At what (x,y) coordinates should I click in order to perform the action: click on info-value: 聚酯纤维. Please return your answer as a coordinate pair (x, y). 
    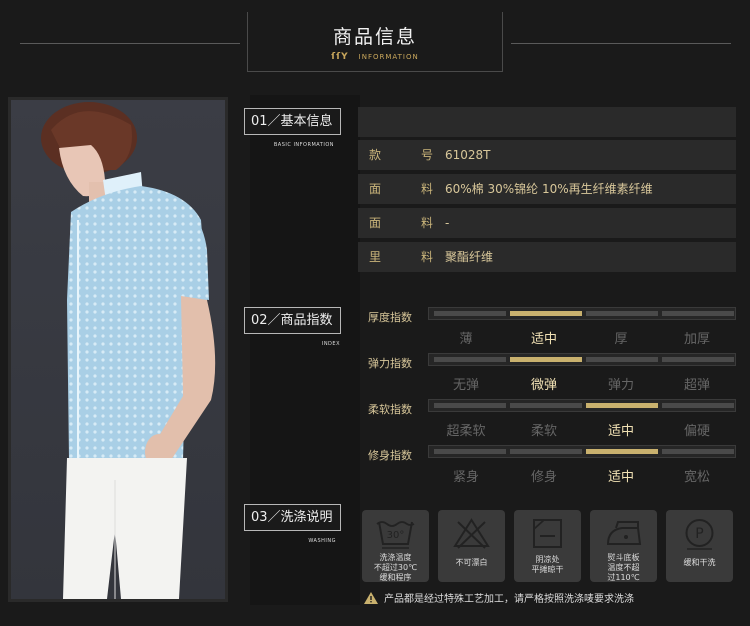
    Looking at the image, I should click on (469, 257).